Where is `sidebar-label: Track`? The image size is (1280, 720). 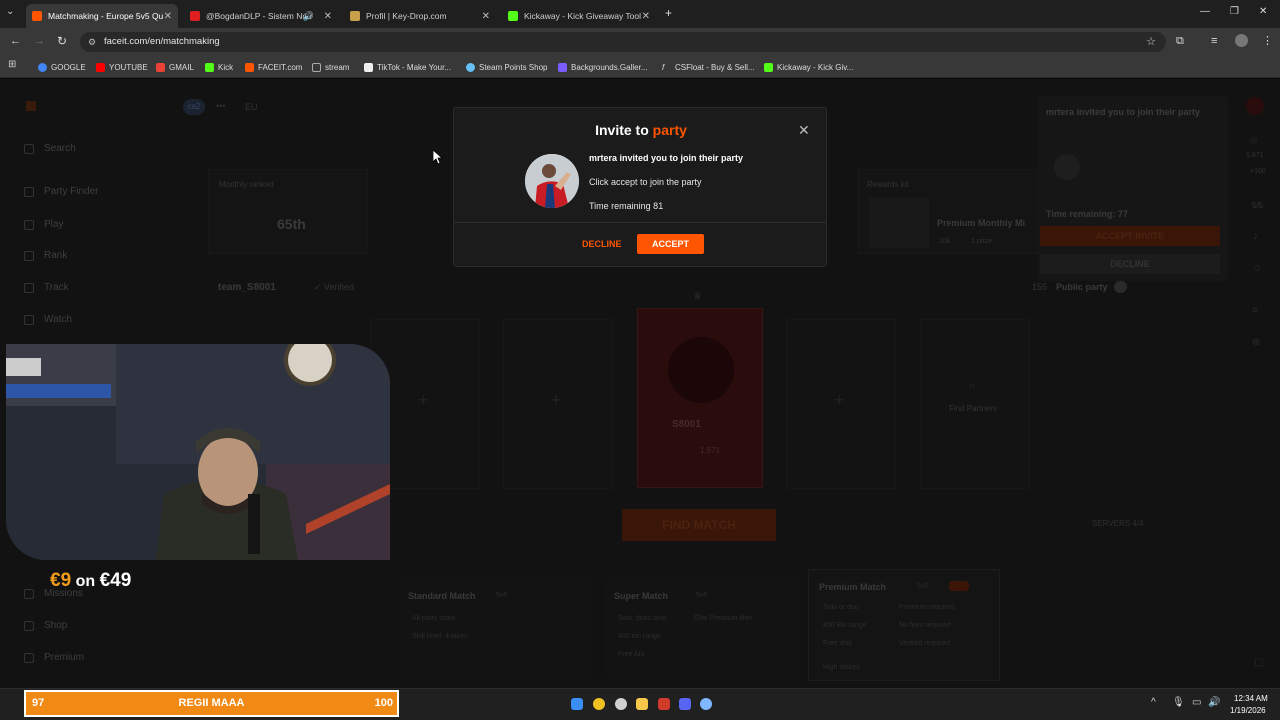 sidebar-label: Track is located at coordinates (56, 287).